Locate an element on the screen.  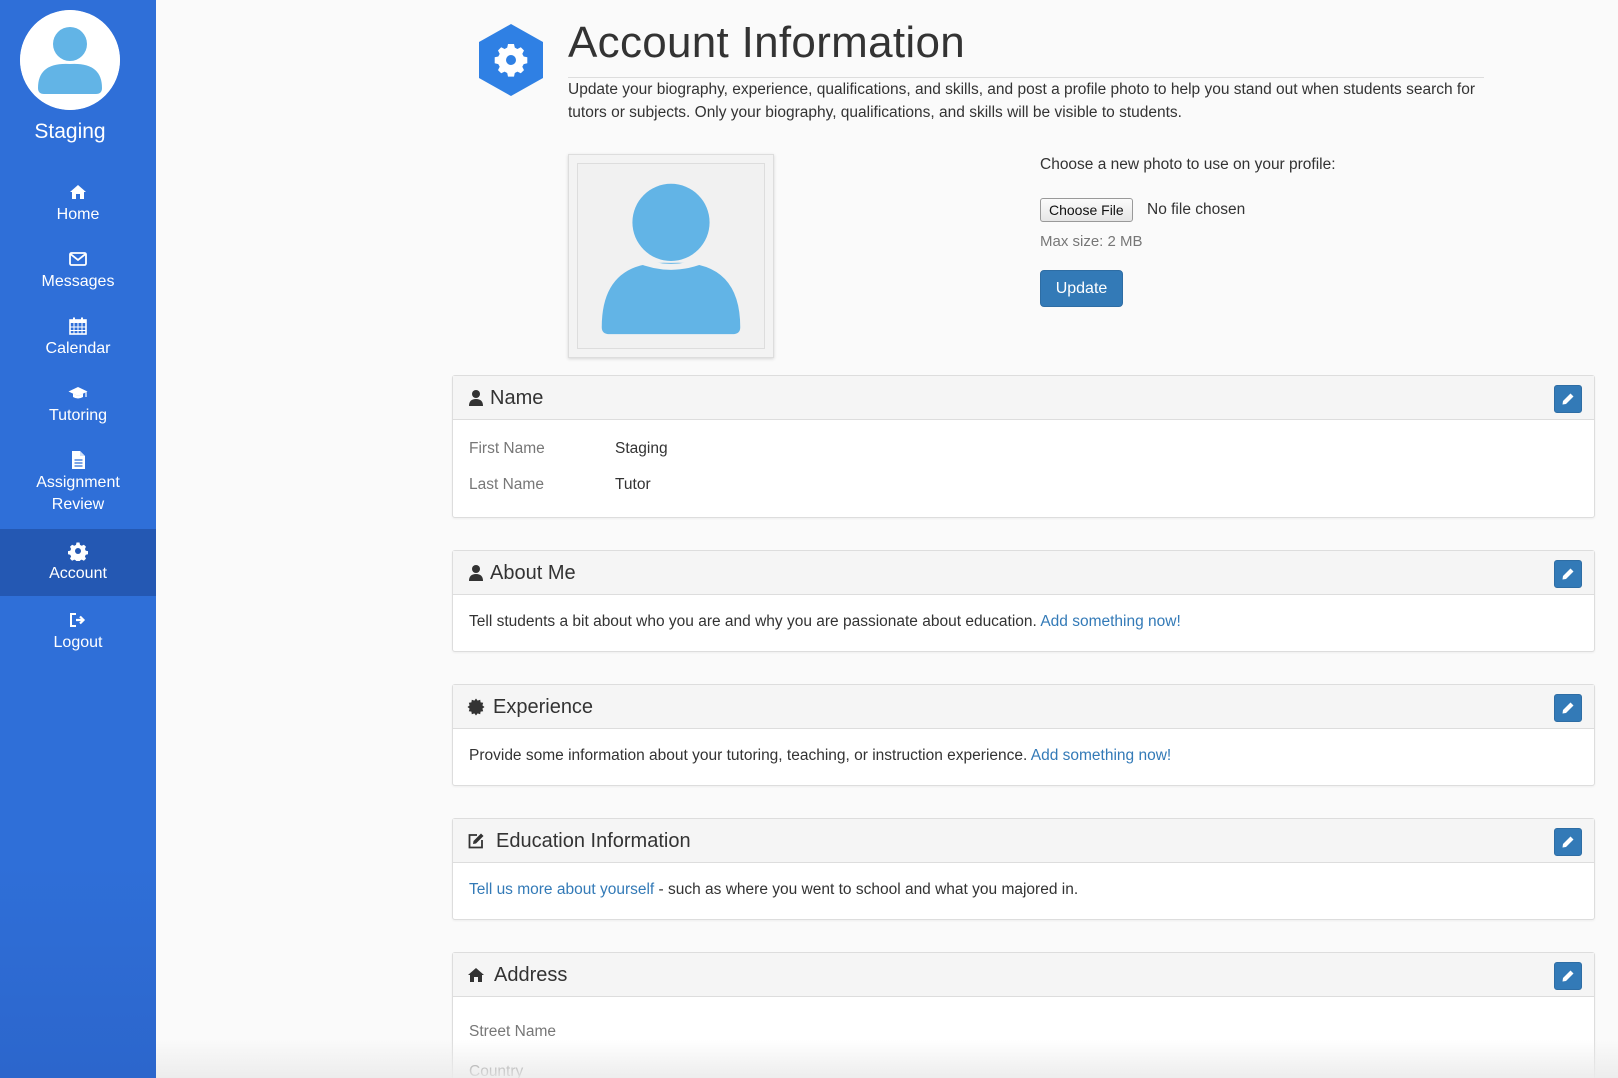
max-size-hint: Max size: 2 MB is located at coordinates (1091, 241).